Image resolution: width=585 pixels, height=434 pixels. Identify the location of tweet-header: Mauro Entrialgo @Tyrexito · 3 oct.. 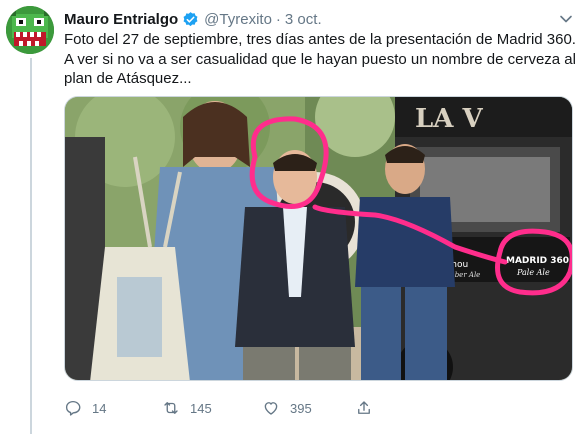
(193, 19).